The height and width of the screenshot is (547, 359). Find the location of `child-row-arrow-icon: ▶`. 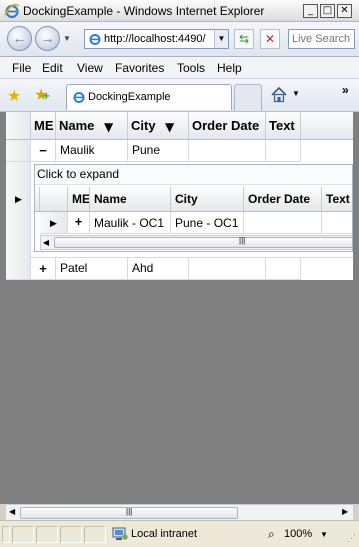

child-row-arrow-icon: ▶ is located at coordinates (54, 223).